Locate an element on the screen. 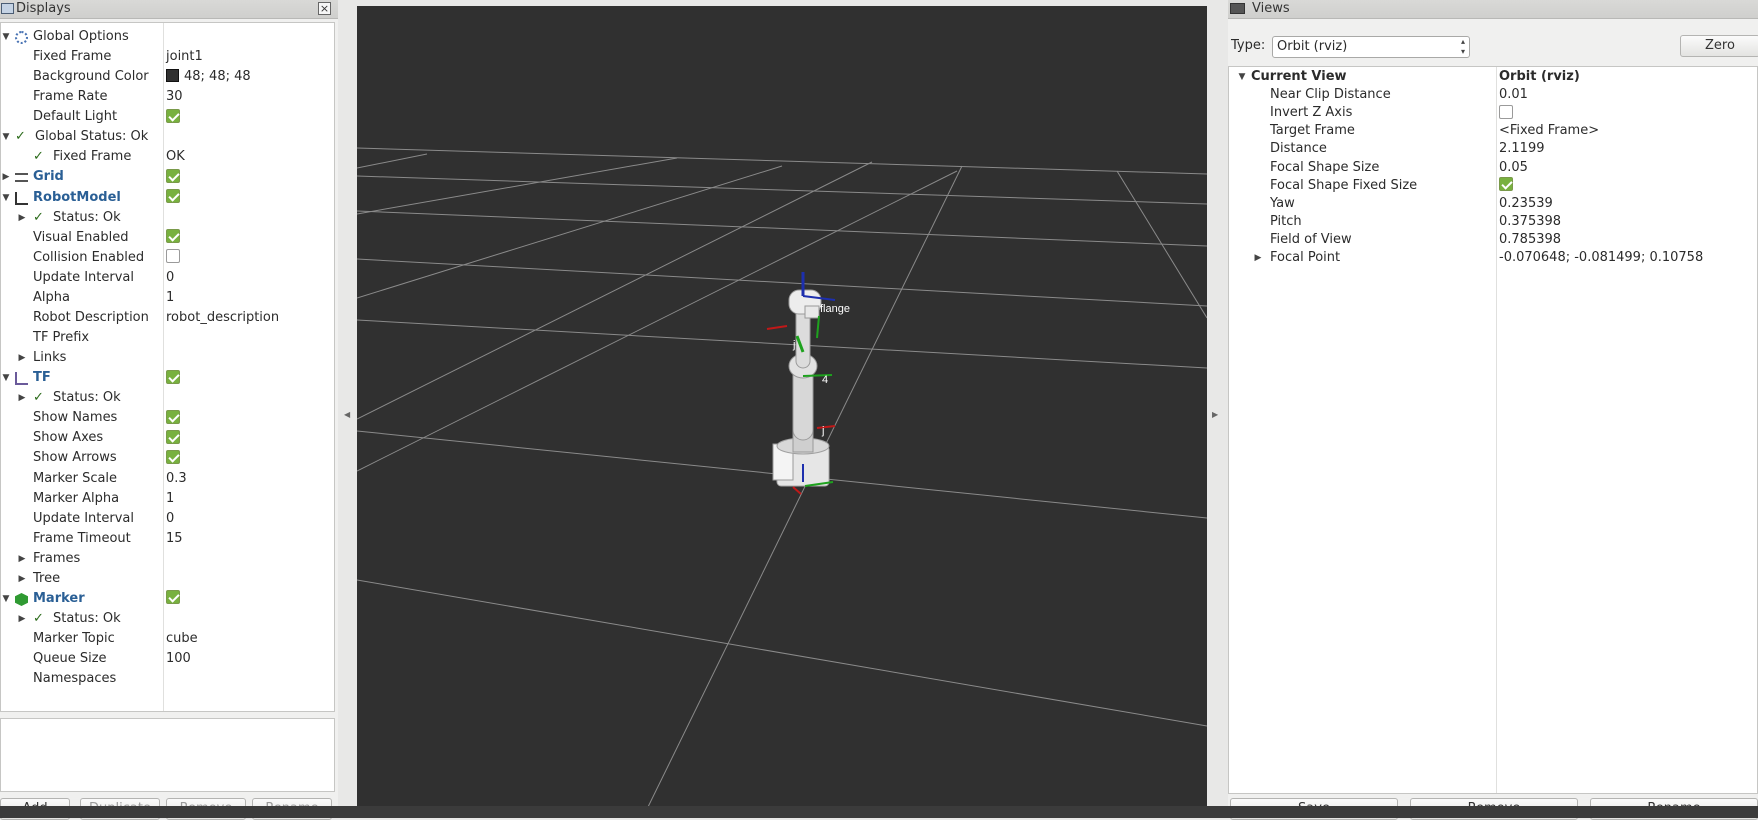 The width and height of the screenshot is (1758, 820). close-icon: × is located at coordinates (324, 8).